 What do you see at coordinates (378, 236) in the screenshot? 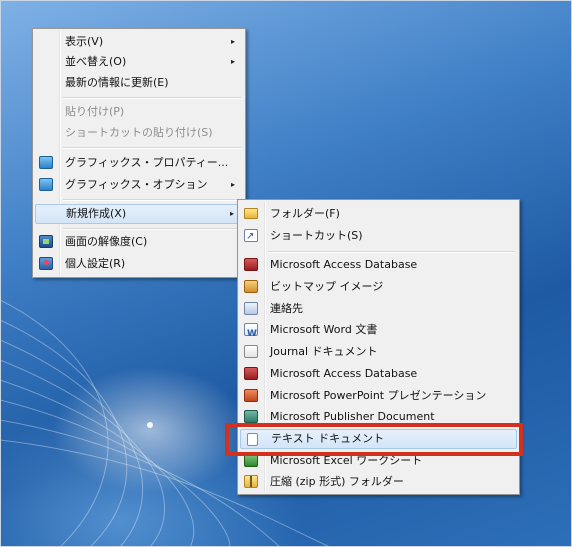
I see `submenu-item-shortcut: ショートカット(S)` at bounding box center [378, 236].